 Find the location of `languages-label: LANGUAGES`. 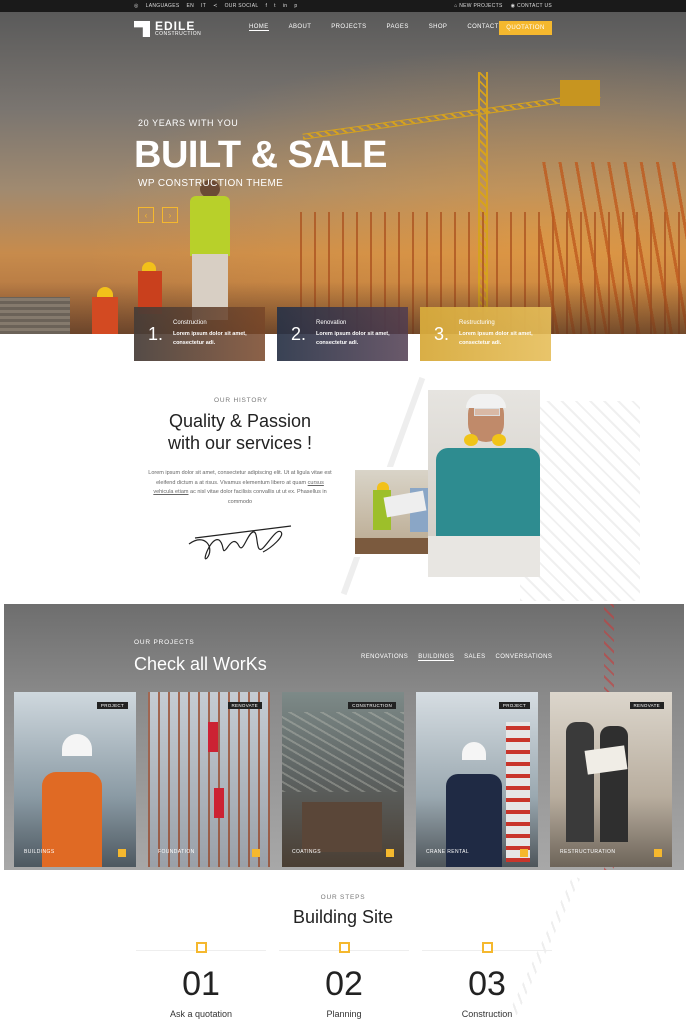

languages-label: LANGUAGES is located at coordinates (162, 6).